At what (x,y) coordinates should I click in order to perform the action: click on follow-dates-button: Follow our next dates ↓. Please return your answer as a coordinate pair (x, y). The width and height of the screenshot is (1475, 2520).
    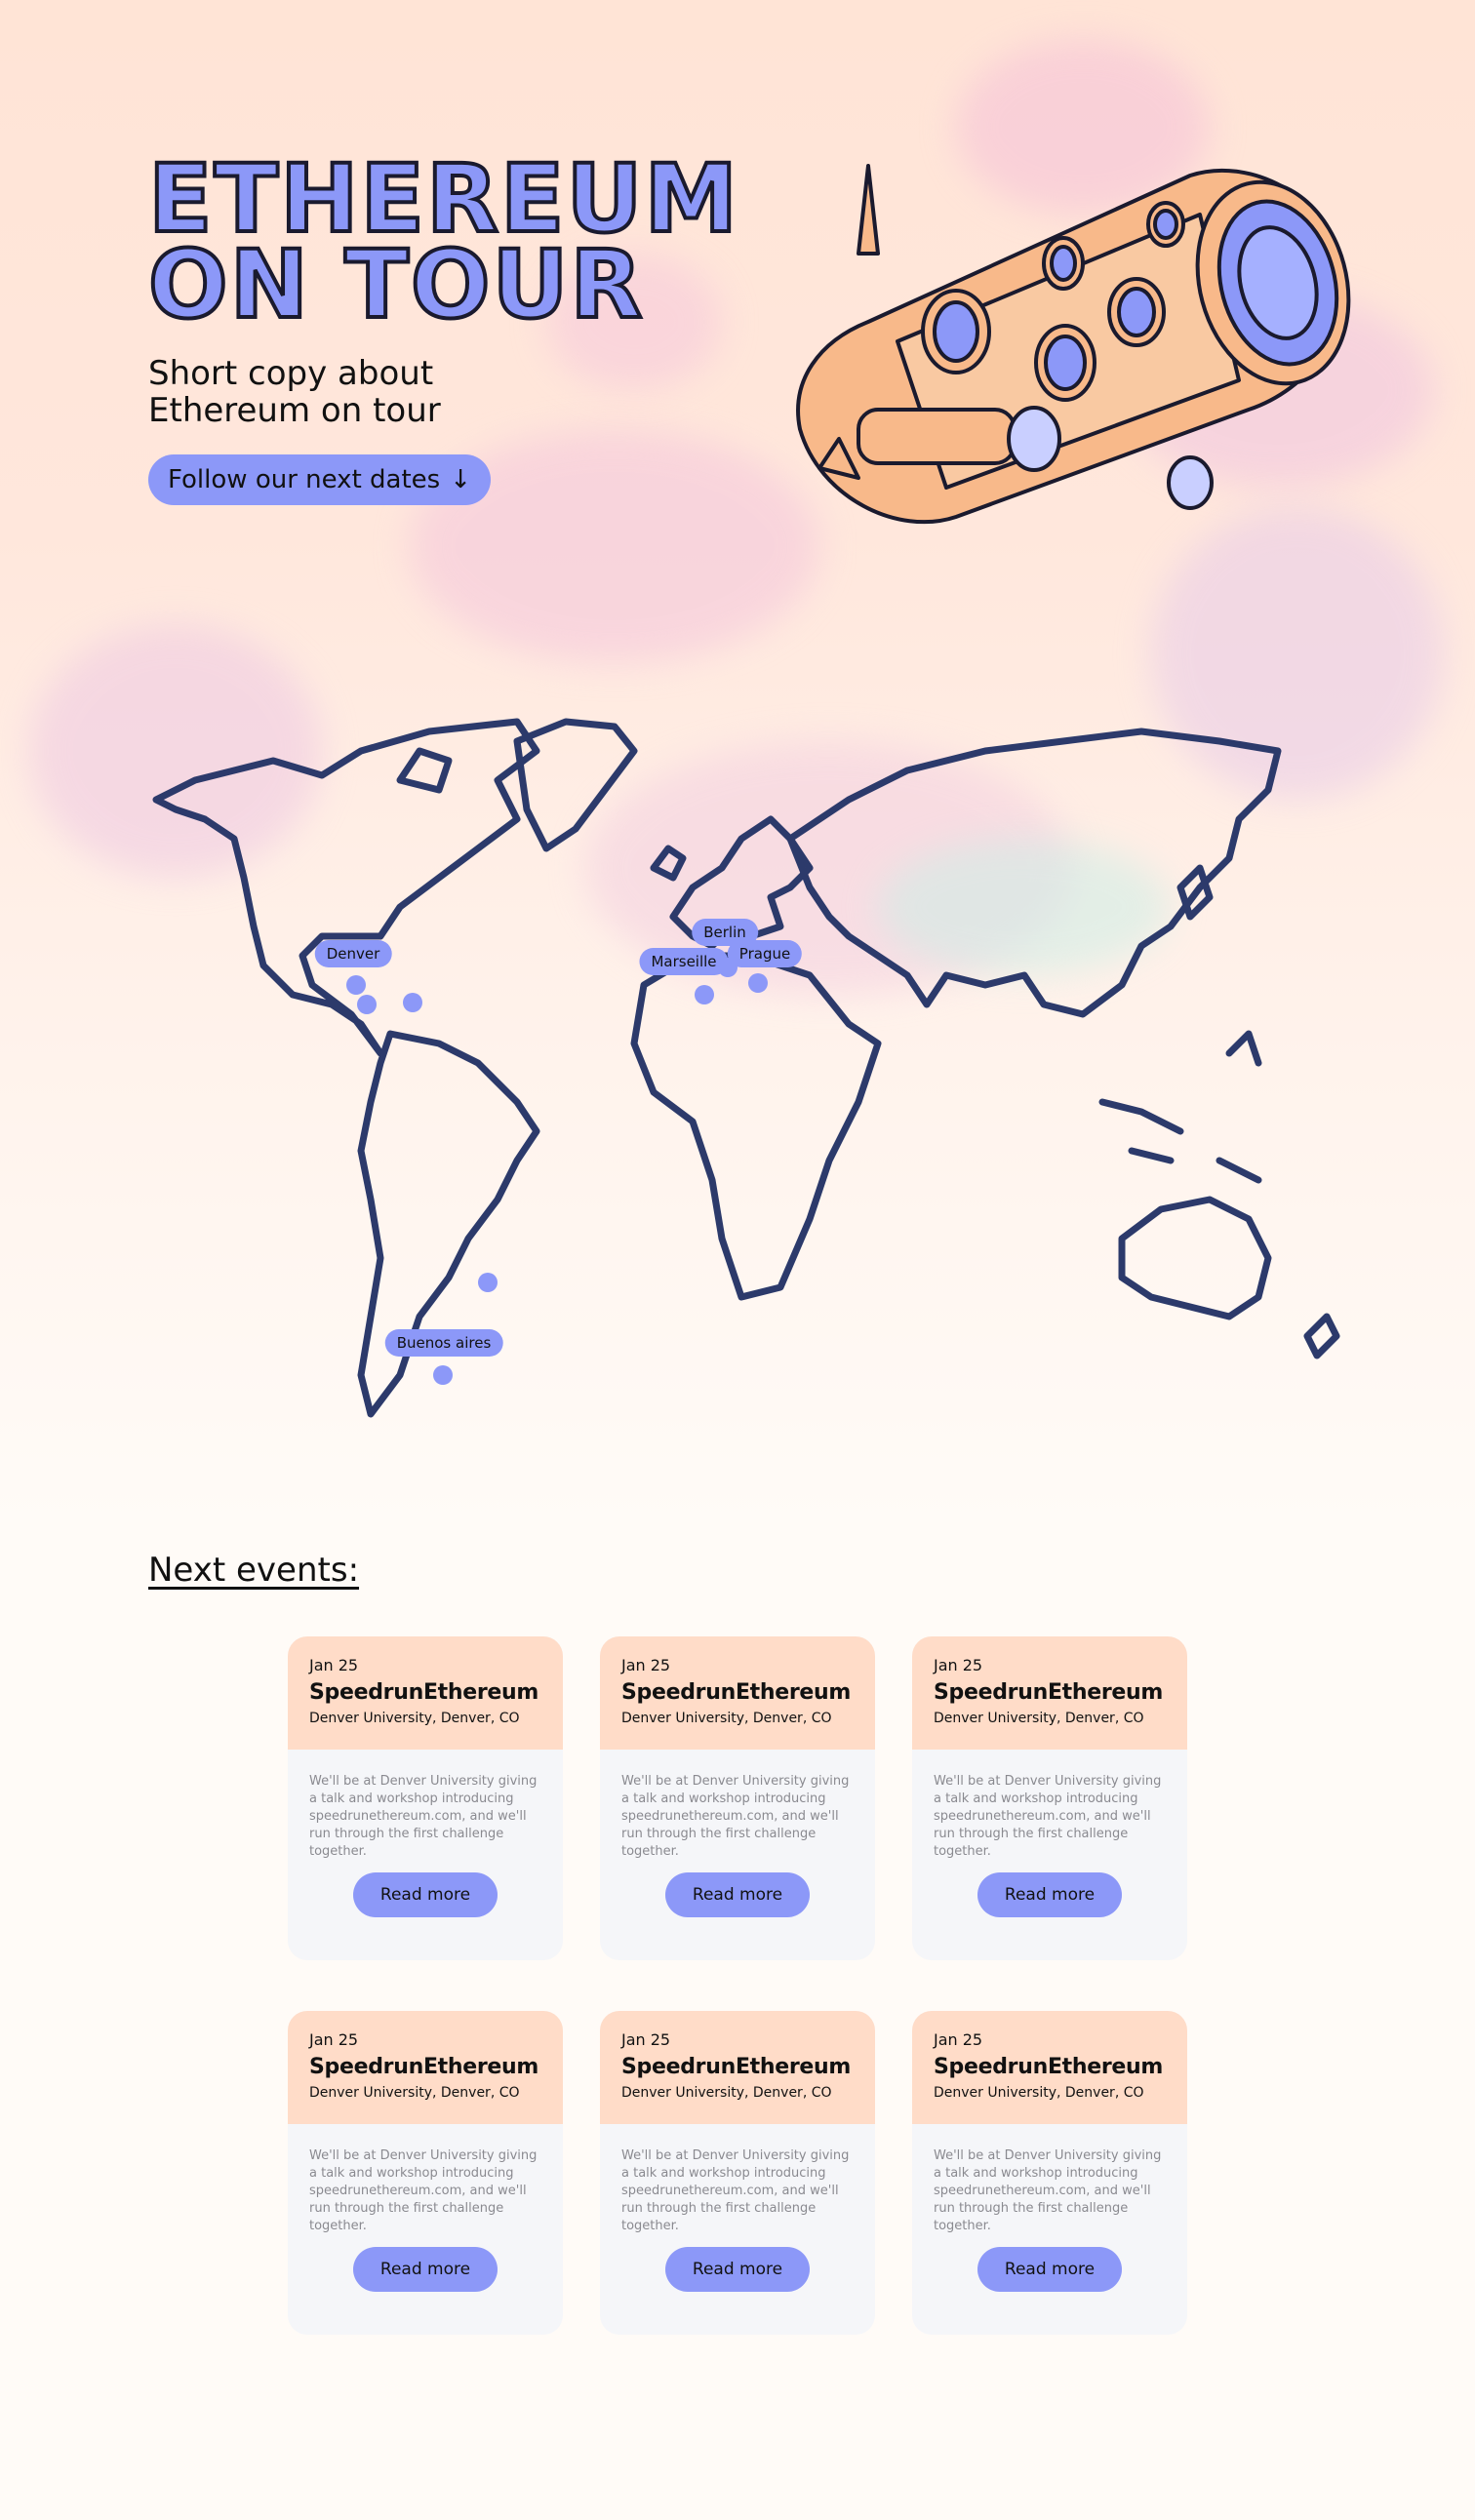
    Looking at the image, I should click on (320, 479).